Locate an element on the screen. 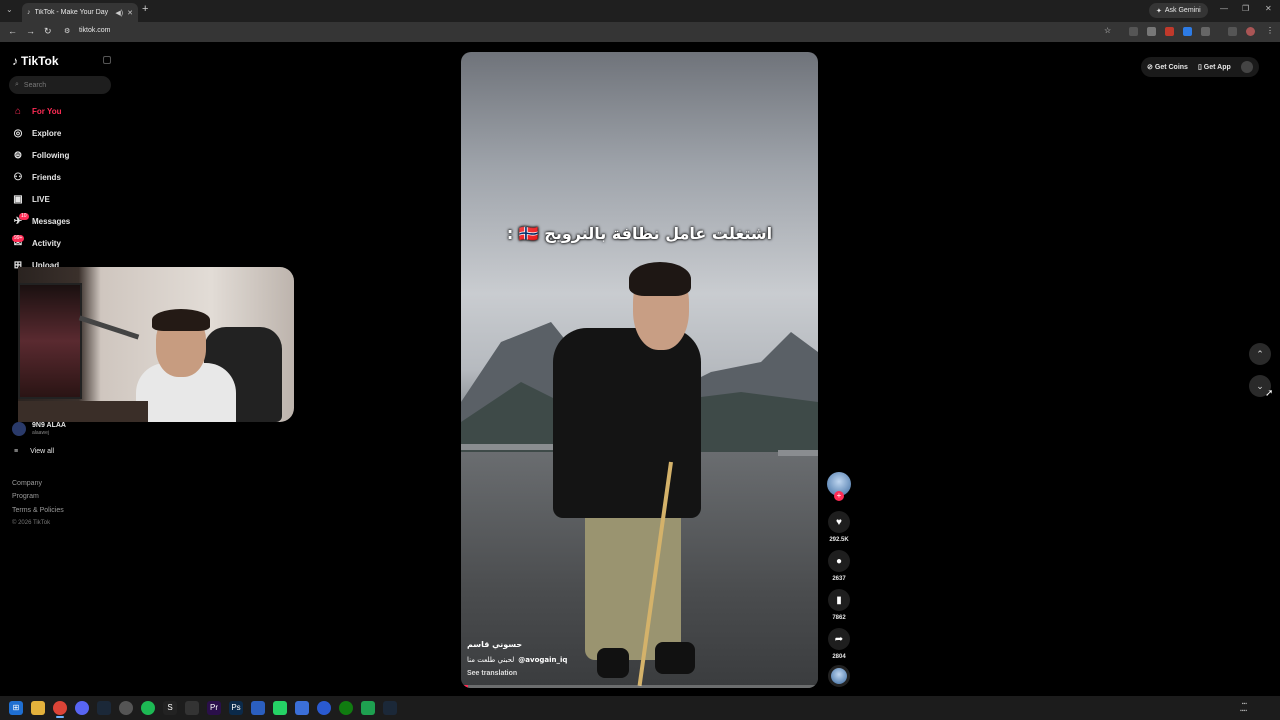  webcam-person-hair is located at coordinates (181, 320).